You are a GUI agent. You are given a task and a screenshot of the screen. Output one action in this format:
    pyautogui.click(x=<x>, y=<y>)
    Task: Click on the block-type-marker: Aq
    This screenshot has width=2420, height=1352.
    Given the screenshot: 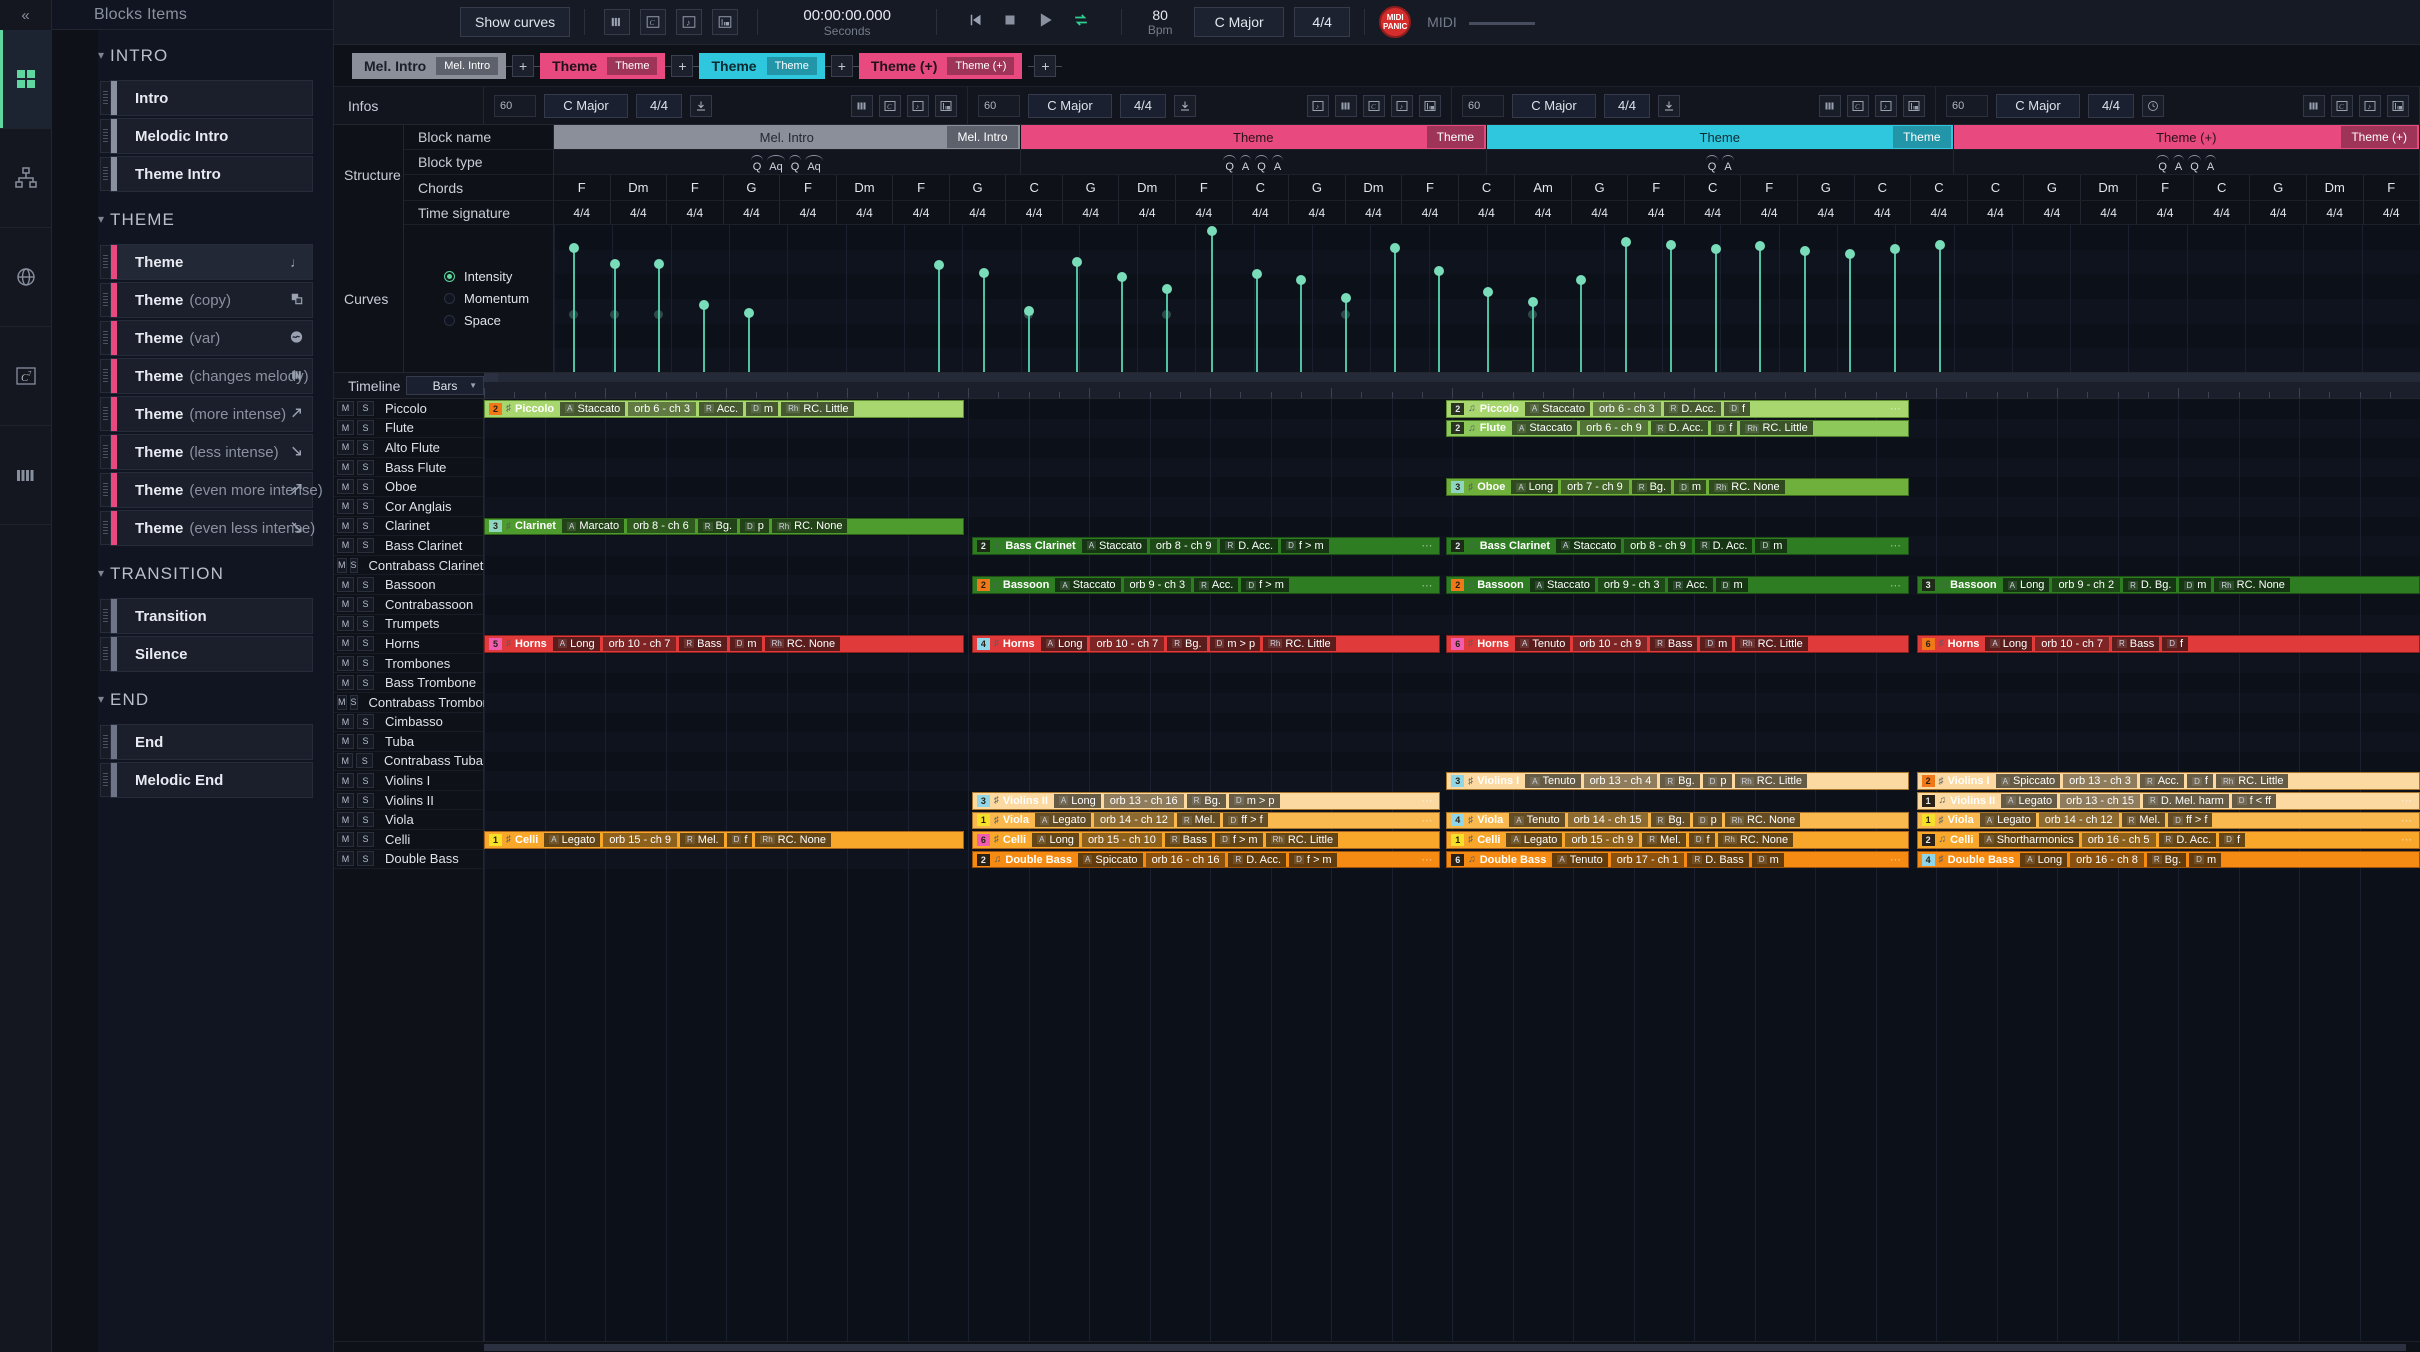 What is the action you would take?
    pyautogui.click(x=776, y=164)
    